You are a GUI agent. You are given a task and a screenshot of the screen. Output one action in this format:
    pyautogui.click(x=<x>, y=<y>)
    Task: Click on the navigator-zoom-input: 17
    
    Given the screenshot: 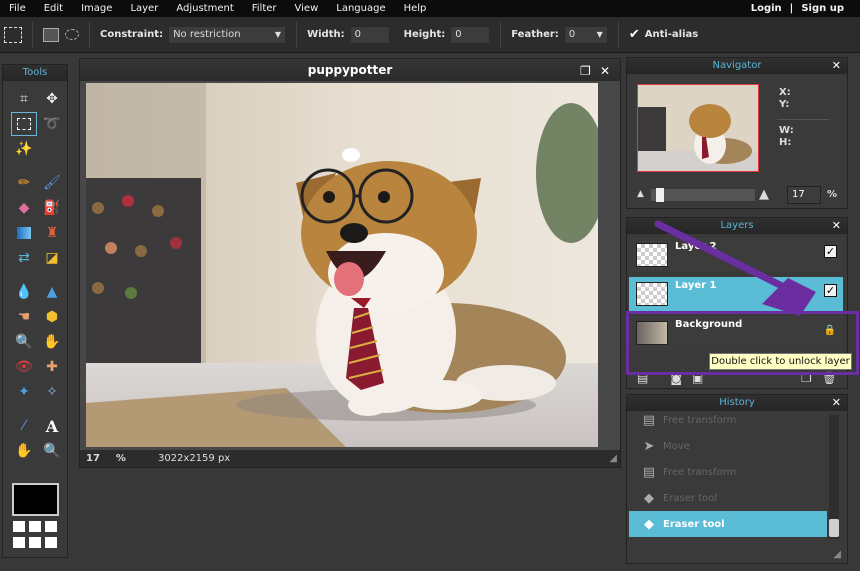 What is the action you would take?
    pyautogui.click(x=804, y=195)
    